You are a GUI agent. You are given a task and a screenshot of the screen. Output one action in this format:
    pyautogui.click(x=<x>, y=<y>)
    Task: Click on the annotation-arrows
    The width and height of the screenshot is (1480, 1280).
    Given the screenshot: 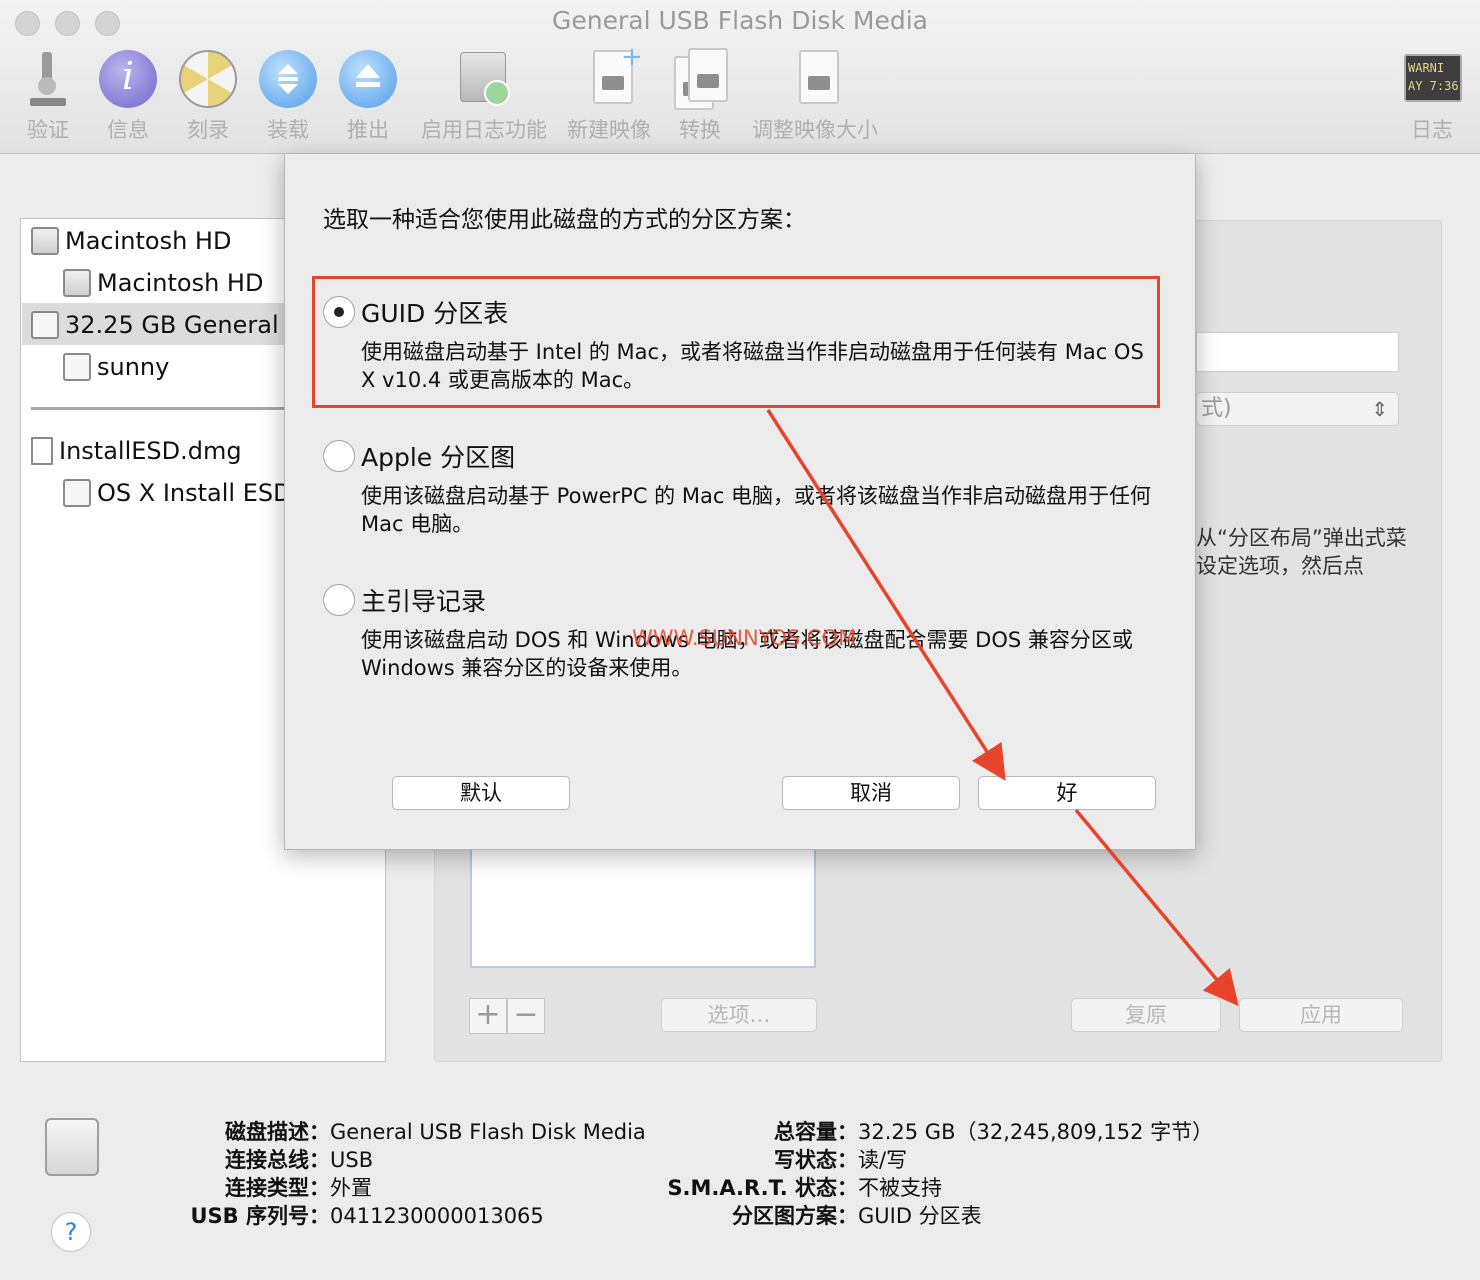 What is the action you would take?
    pyautogui.click(x=1002, y=708)
    